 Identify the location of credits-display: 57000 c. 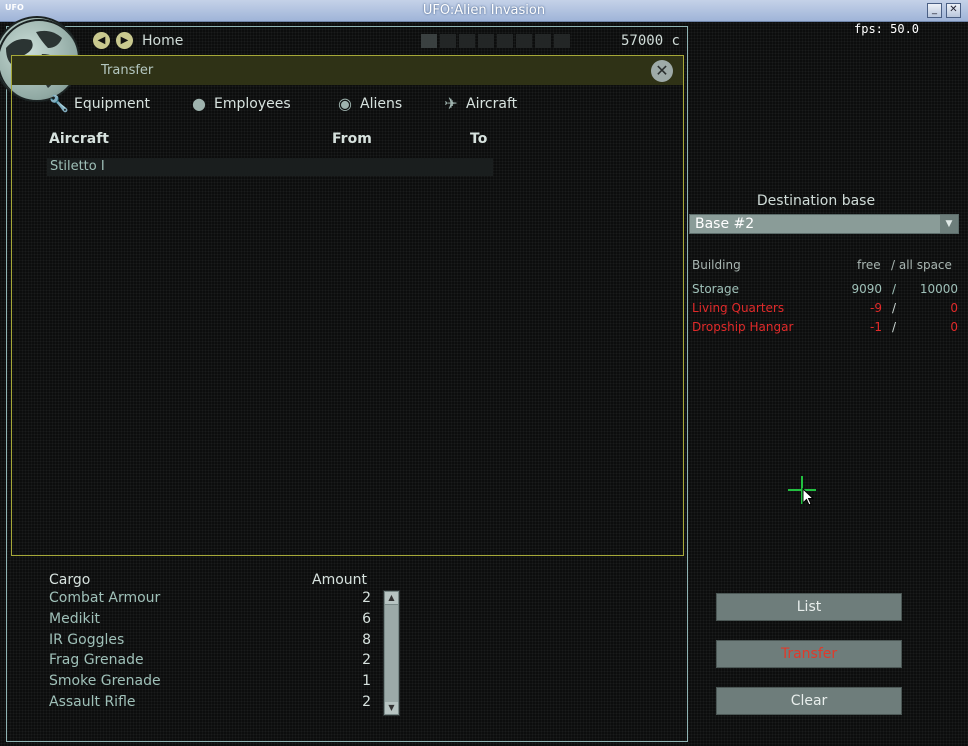
(650, 41).